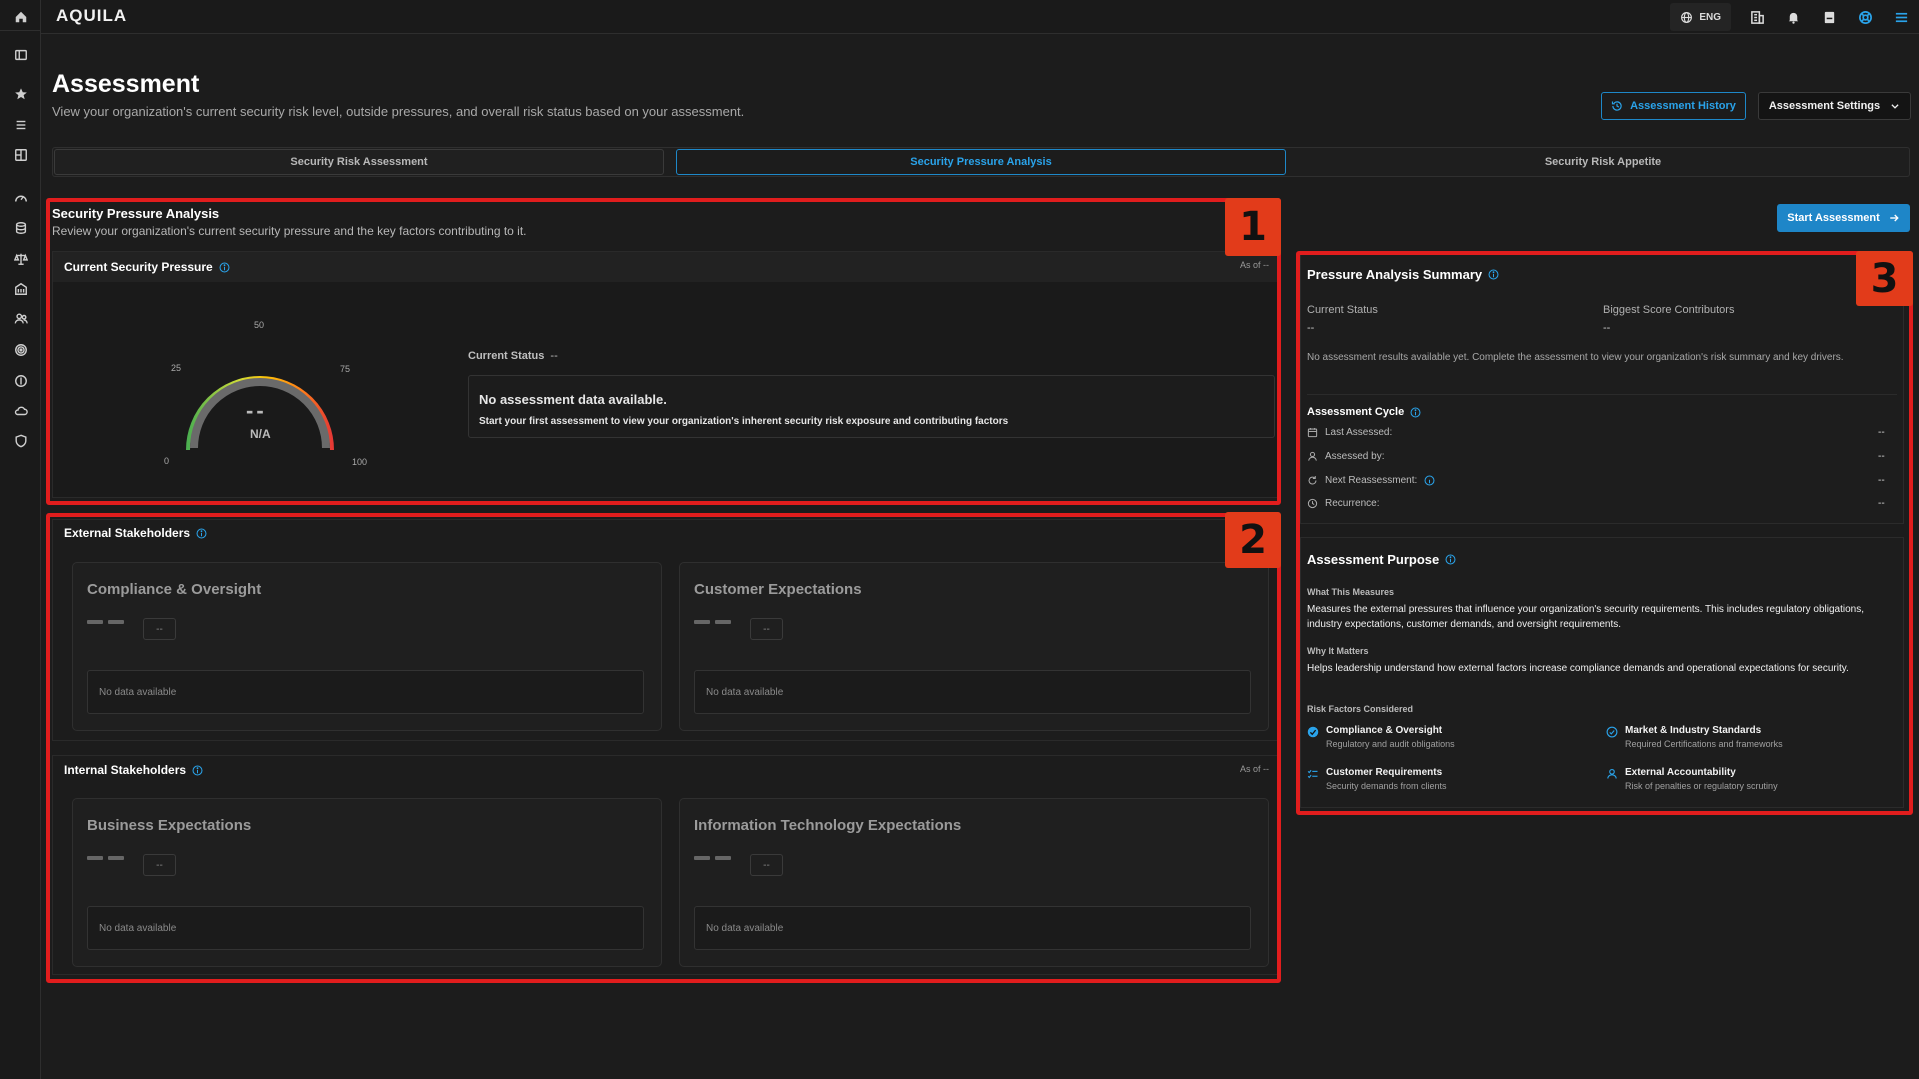 This screenshot has height=1079, width=1919. What do you see at coordinates (980, 17) in the screenshot?
I see `top-bar: AQUILA ENG` at bounding box center [980, 17].